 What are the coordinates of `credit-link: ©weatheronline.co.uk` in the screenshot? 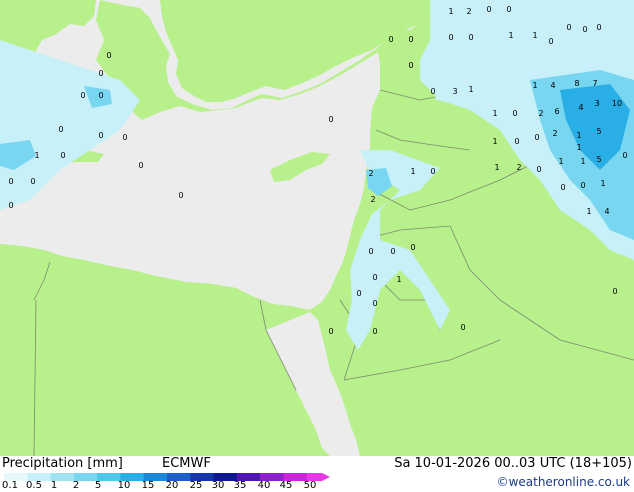 It's located at (563, 482).